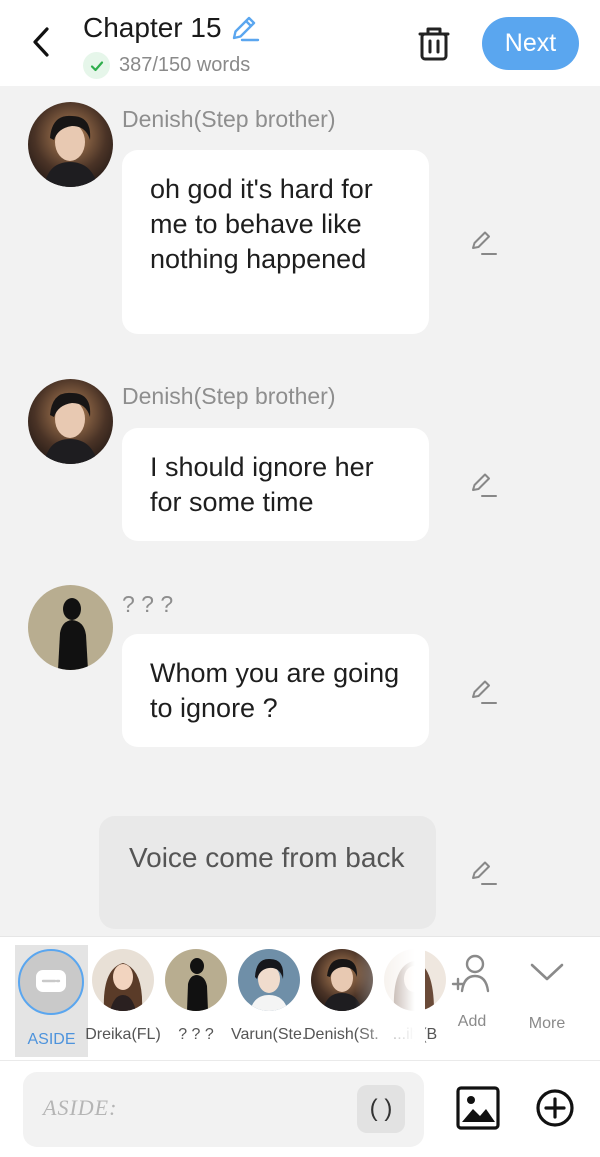 The height and width of the screenshot is (1157, 600). What do you see at coordinates (470, 973) in the screenshot?
I see `add-person-icon` at bounding box center [470, 973].